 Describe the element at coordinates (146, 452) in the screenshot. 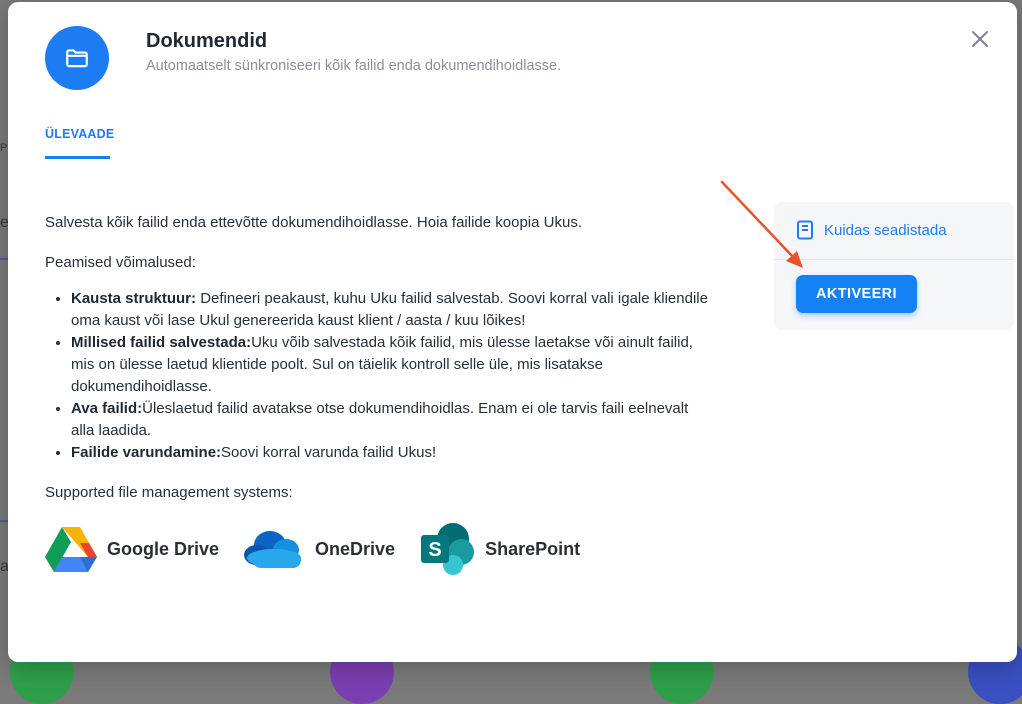

I see `feature-title: Failide varundamine:` at that location.